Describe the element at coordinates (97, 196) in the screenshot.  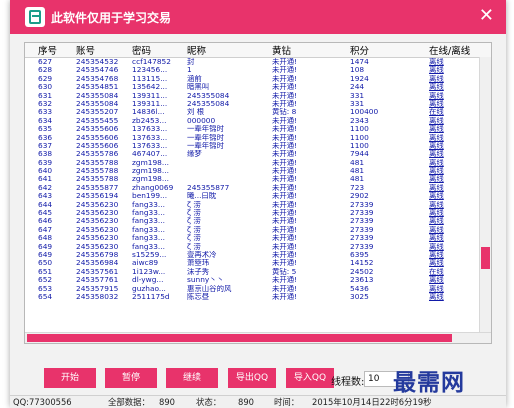
I see `cell-account: 245356194` at that location.